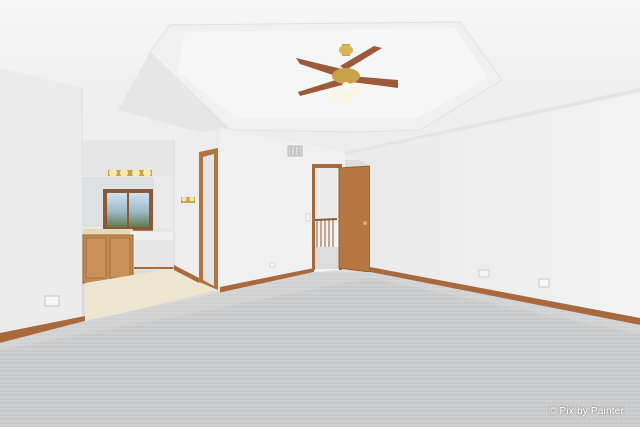 The image size is (640, 427). Describe the element at coordinates (308, 217) in the screenshot. I see `light-switch` at that location.